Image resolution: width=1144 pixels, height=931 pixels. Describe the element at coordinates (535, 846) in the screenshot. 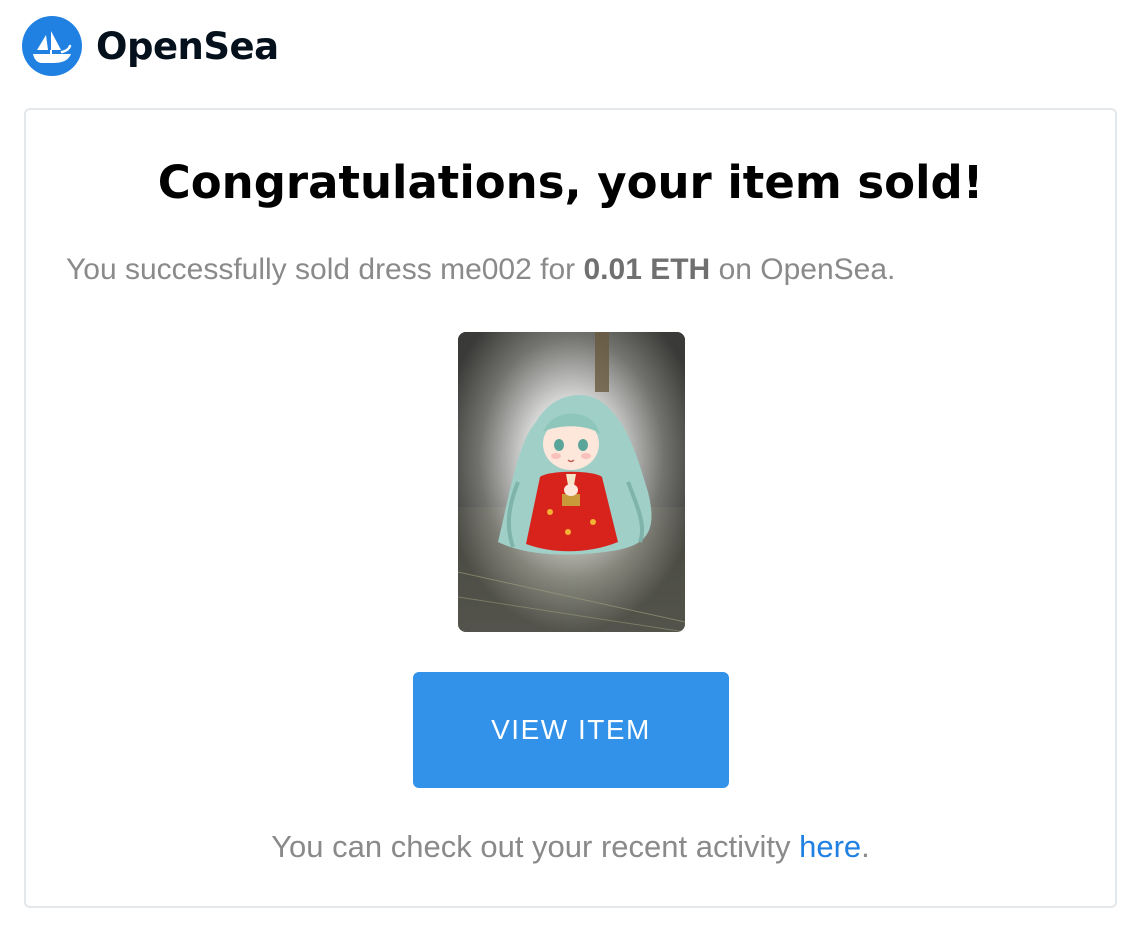

I see `activity-message-prefix: You can check out your recent activity` at that location.